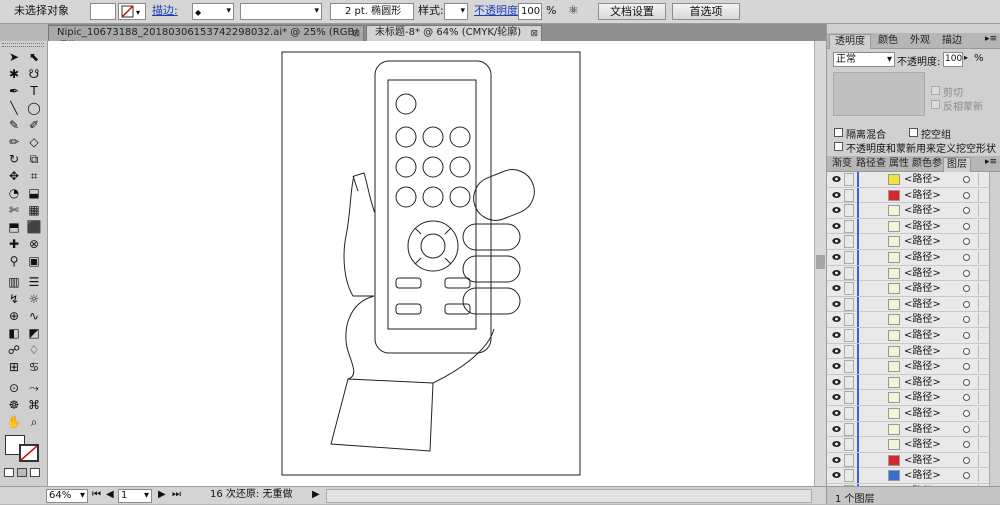  What do you see at coordinates (34, 210) in the screenshot?
I see `mesh-tool-icon: ▦` at bounding box center [34, 210].